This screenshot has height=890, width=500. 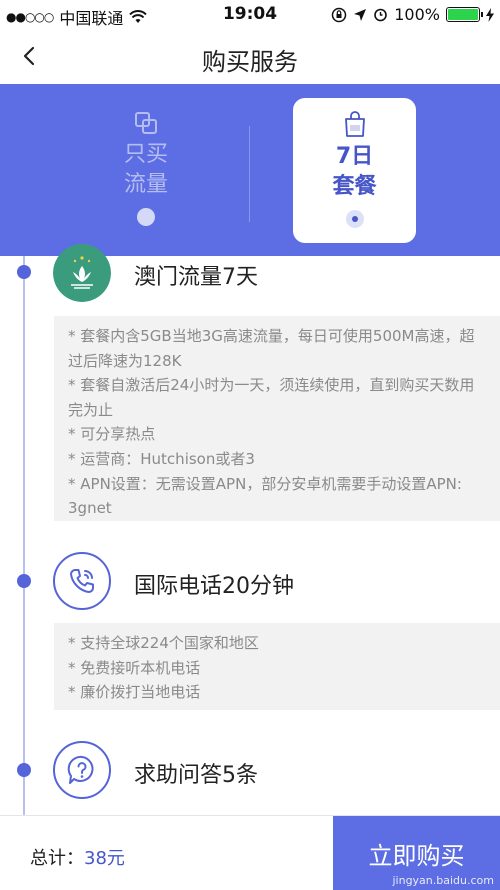 I want to click on buy-button-label: 立即购买, so click(x=416, y=856).